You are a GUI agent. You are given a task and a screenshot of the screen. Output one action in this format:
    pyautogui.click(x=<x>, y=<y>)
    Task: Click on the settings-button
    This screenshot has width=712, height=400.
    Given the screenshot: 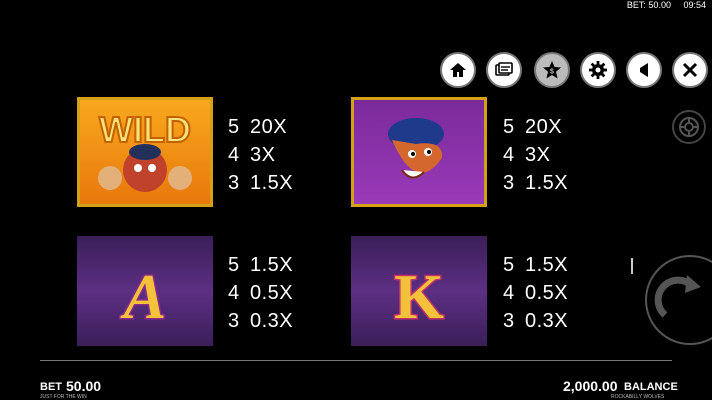 What is the action you would take?
    pyautogui.click(x=598, y=70)
    